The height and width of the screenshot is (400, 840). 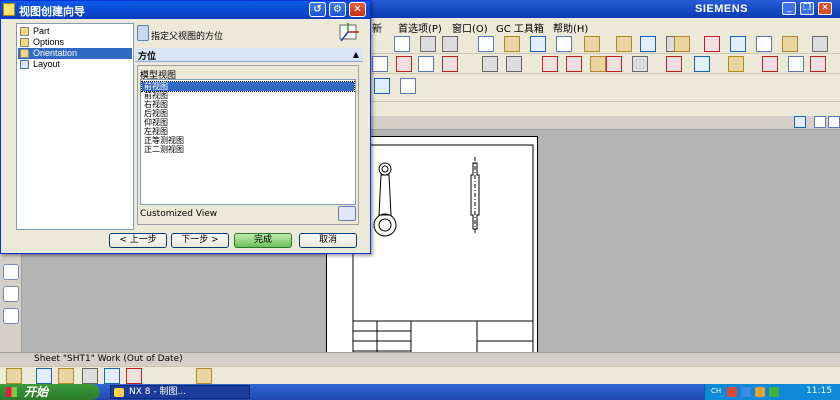 What do you see at coordinates (818, 64) in the screenshot?
I see `weld-icon` at bounding box center [818, 64].